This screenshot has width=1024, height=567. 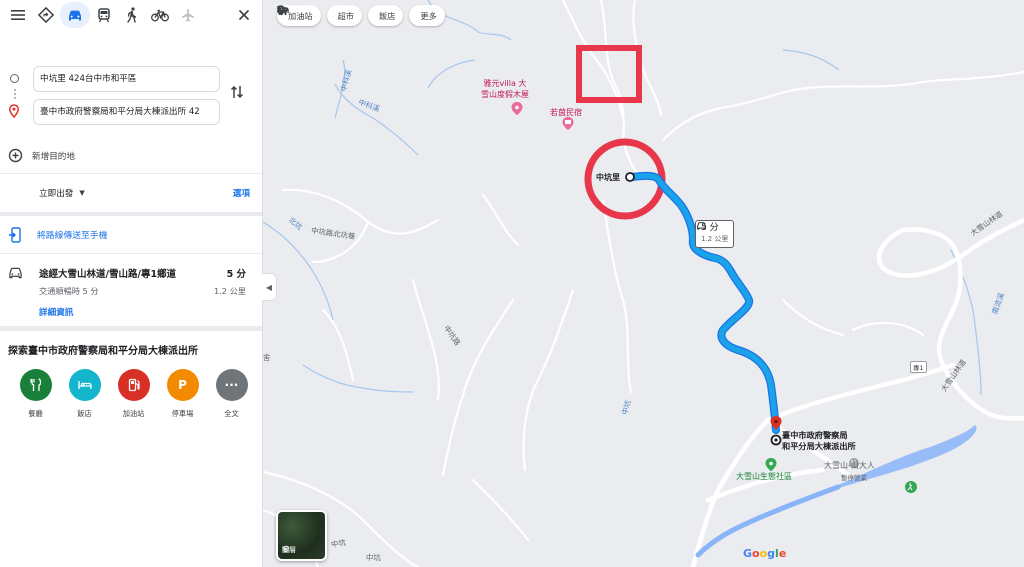 I want to click on directions-inputs: 中坑里 424台中市和平區 臺中市政府警察局和平分局大棟派出所 42, so click(x=131, y=84).